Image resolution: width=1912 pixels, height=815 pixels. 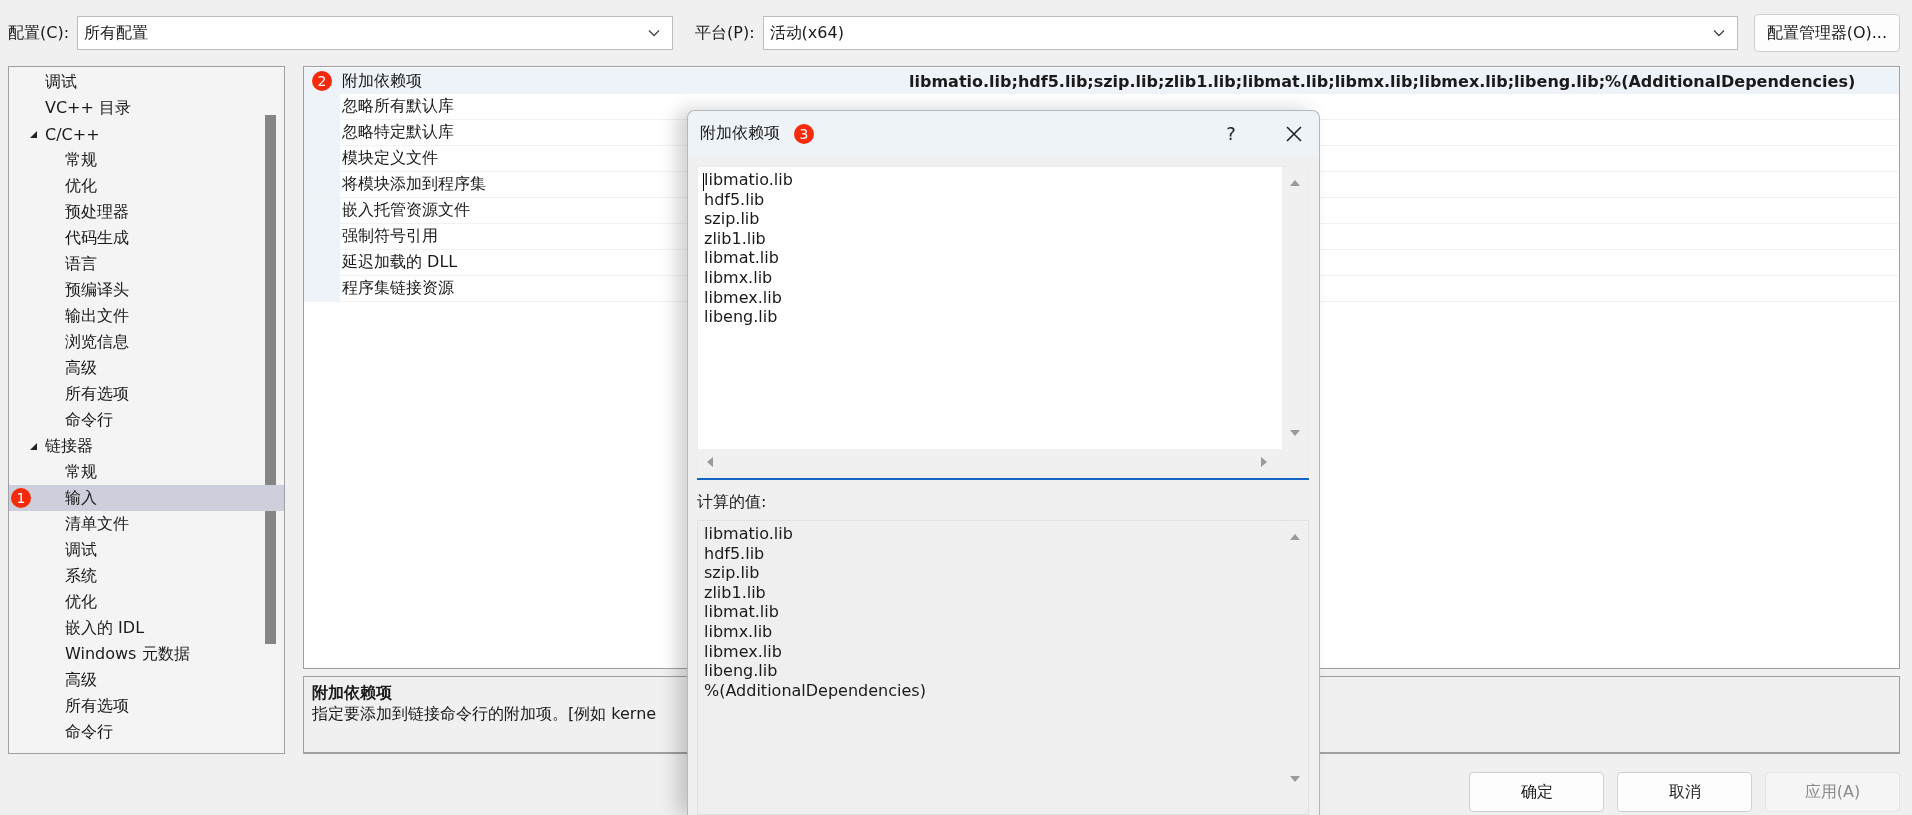 What do you see at coordinates (749, 534) in the screenshot?
I see `computed-line: libmatio.lib` at bounding box center [749, 534].